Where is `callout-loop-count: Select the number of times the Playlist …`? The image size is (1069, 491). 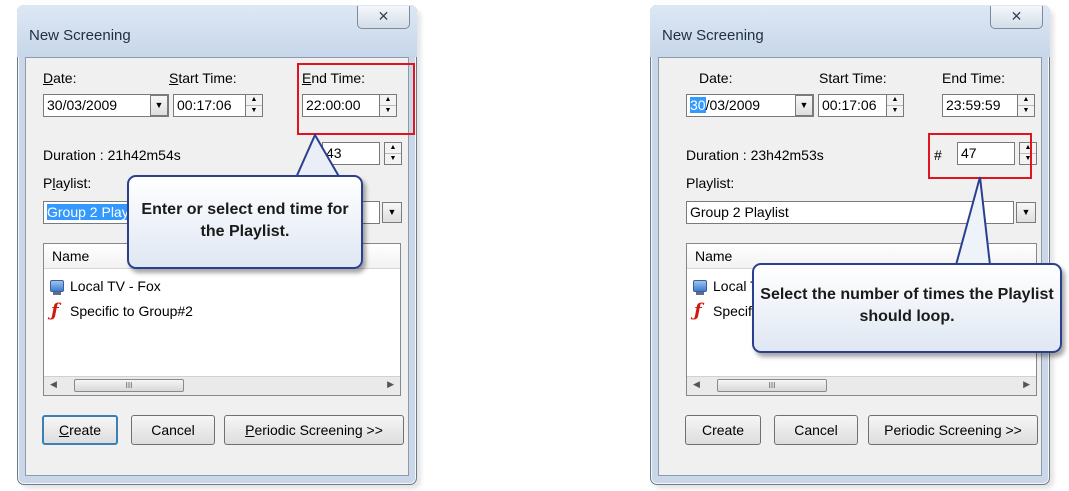
callout-loop-count: Select the number of times the Playlist … is located at coordinates (907, 308).